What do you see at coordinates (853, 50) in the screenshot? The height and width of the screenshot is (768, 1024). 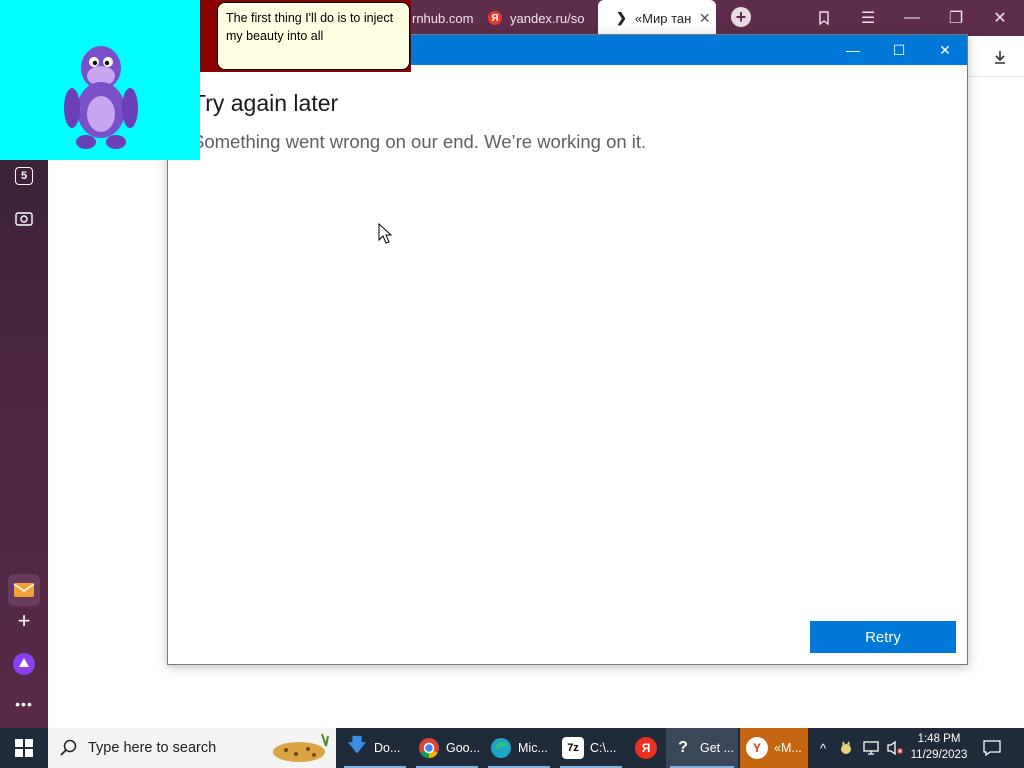 I see `window-minimize-icon: —` at bounding box center [853, 50].